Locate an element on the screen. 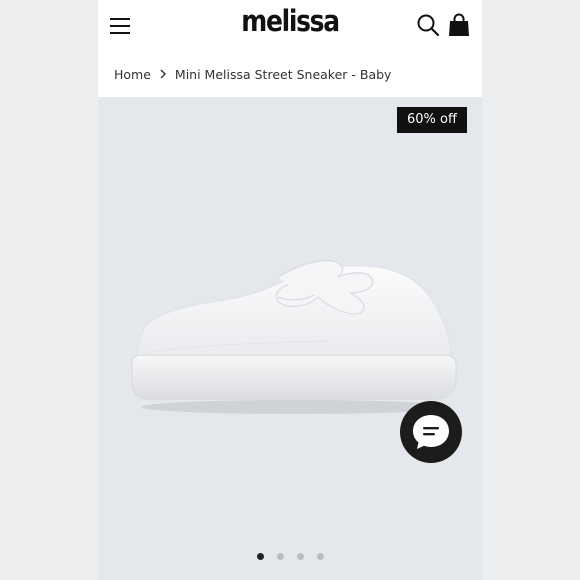 Image resolution: width=580 pixels, height=580 pixels. gallery-pagination is located at coordinates (290, 556).